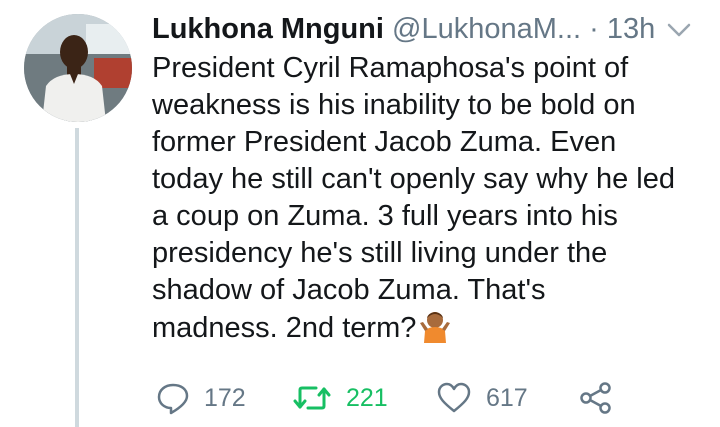 The height and width of the screenshot is (427, 720). I want to click on reply-count: 172, so click(225, 397).